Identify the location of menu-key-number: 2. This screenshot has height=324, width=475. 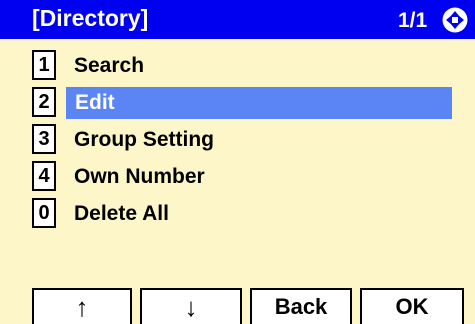
(44, 102).